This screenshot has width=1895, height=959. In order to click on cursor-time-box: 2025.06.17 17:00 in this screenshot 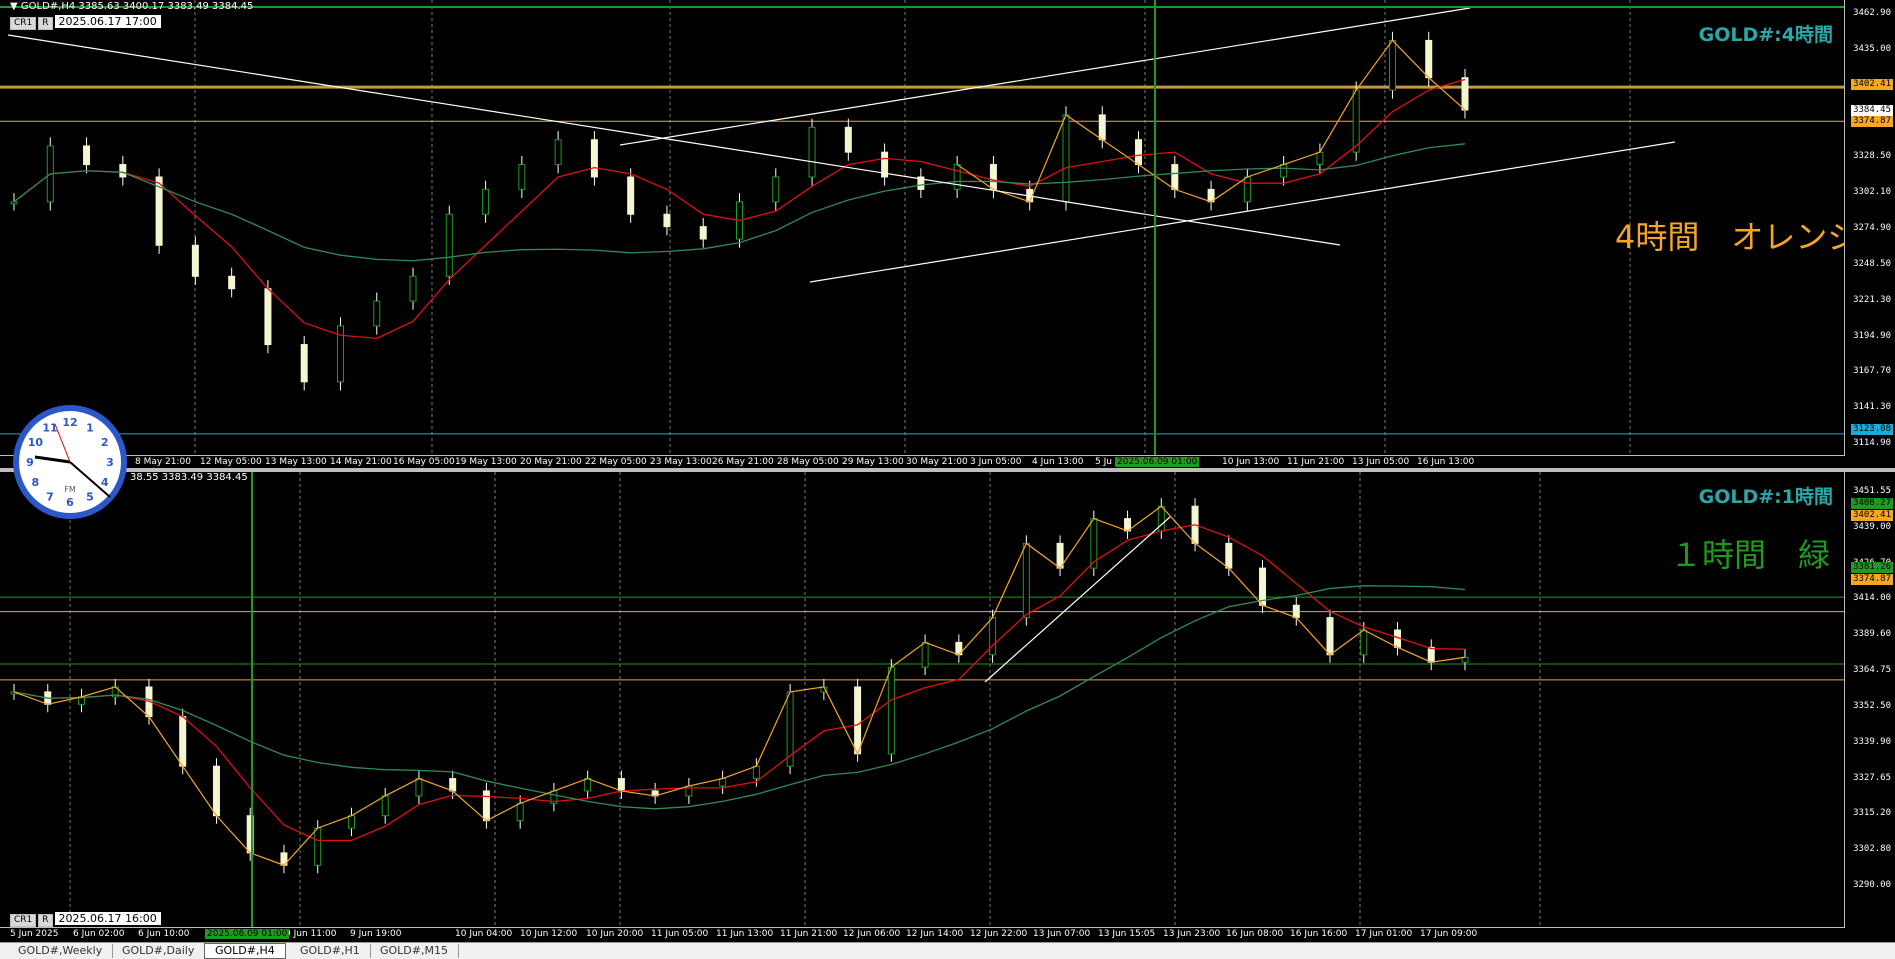, I will do `click(107, 21)`.